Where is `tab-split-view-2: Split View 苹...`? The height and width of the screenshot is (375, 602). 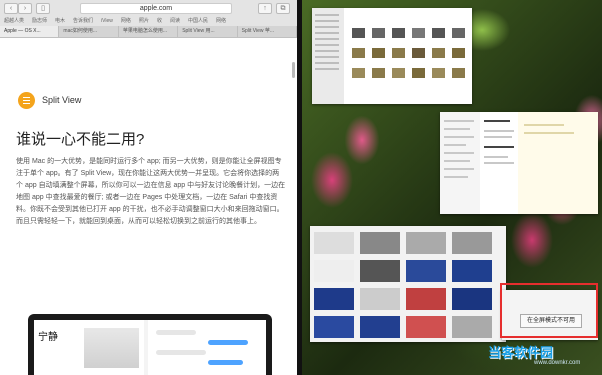
tab-split-view-2: Split View 苹... is located at coordinates (267, 31).